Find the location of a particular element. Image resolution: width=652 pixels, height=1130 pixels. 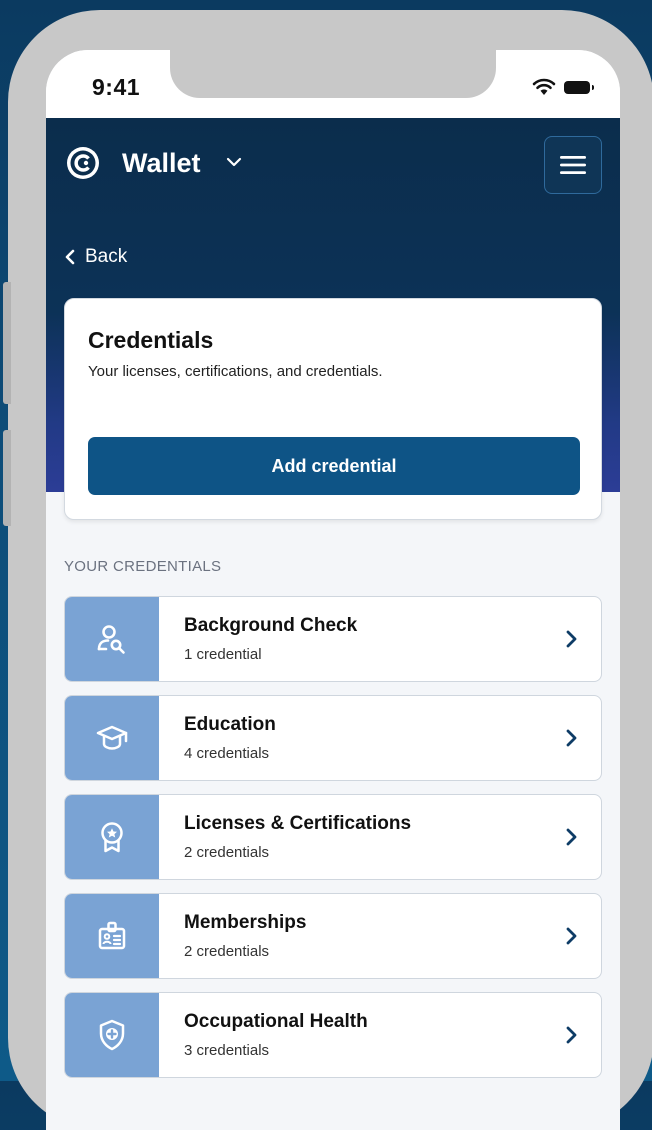

hamburger-menu-icon is located at coordinates (573, 165).